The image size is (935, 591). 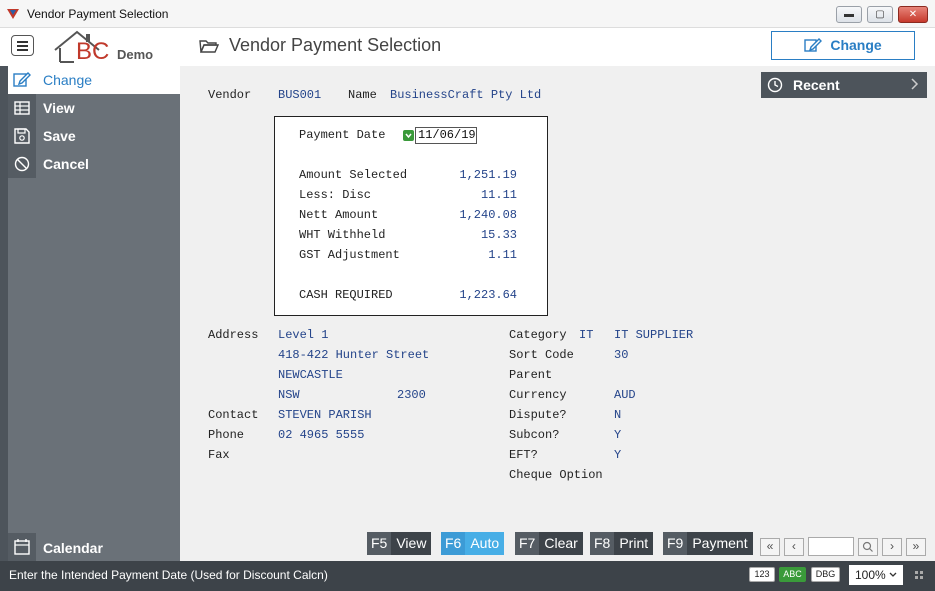 I want to click on sidebar-item-label: View, so click(x=59, y=108).